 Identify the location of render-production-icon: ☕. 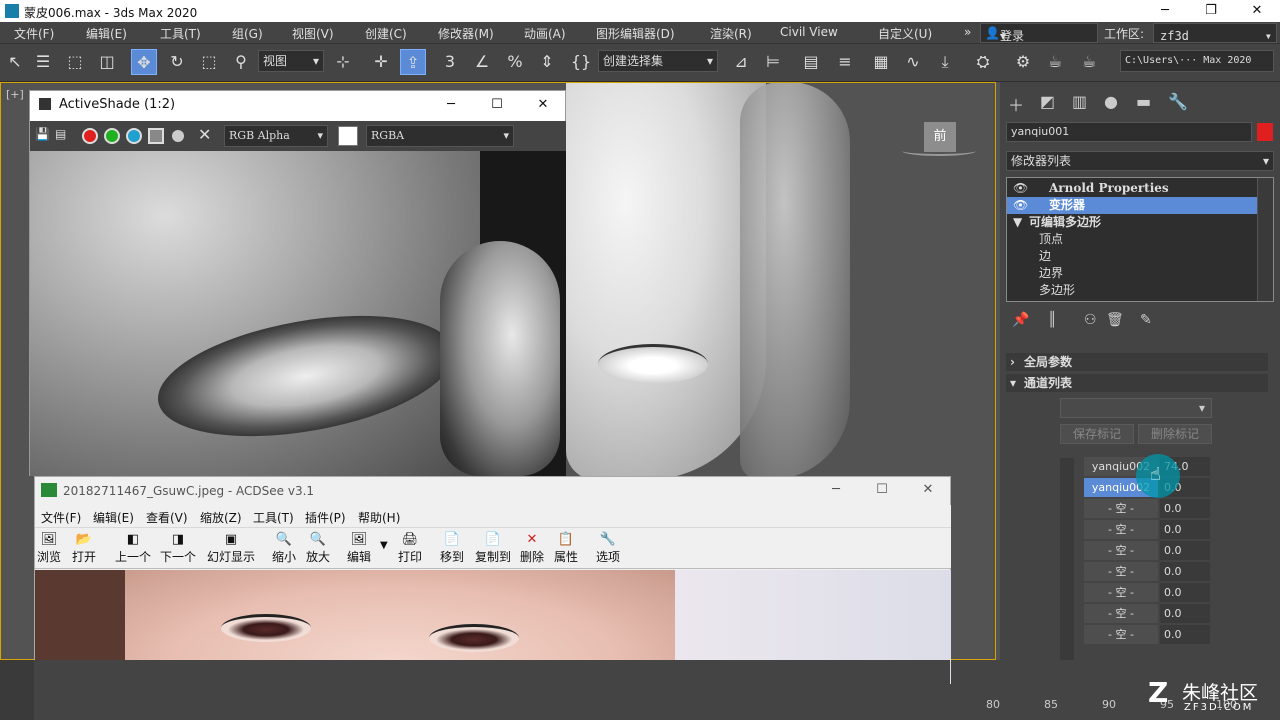
(1055, 62).